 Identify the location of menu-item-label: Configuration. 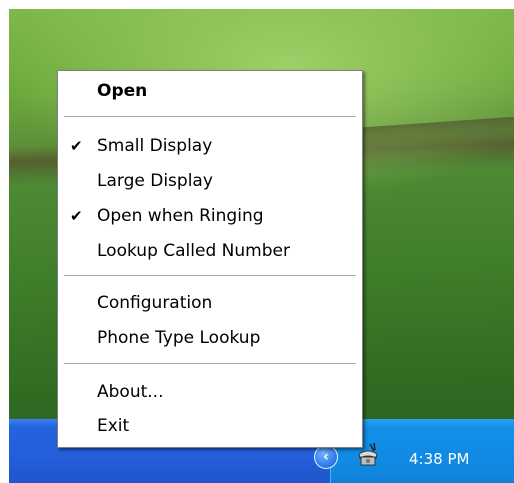
(155, 303).